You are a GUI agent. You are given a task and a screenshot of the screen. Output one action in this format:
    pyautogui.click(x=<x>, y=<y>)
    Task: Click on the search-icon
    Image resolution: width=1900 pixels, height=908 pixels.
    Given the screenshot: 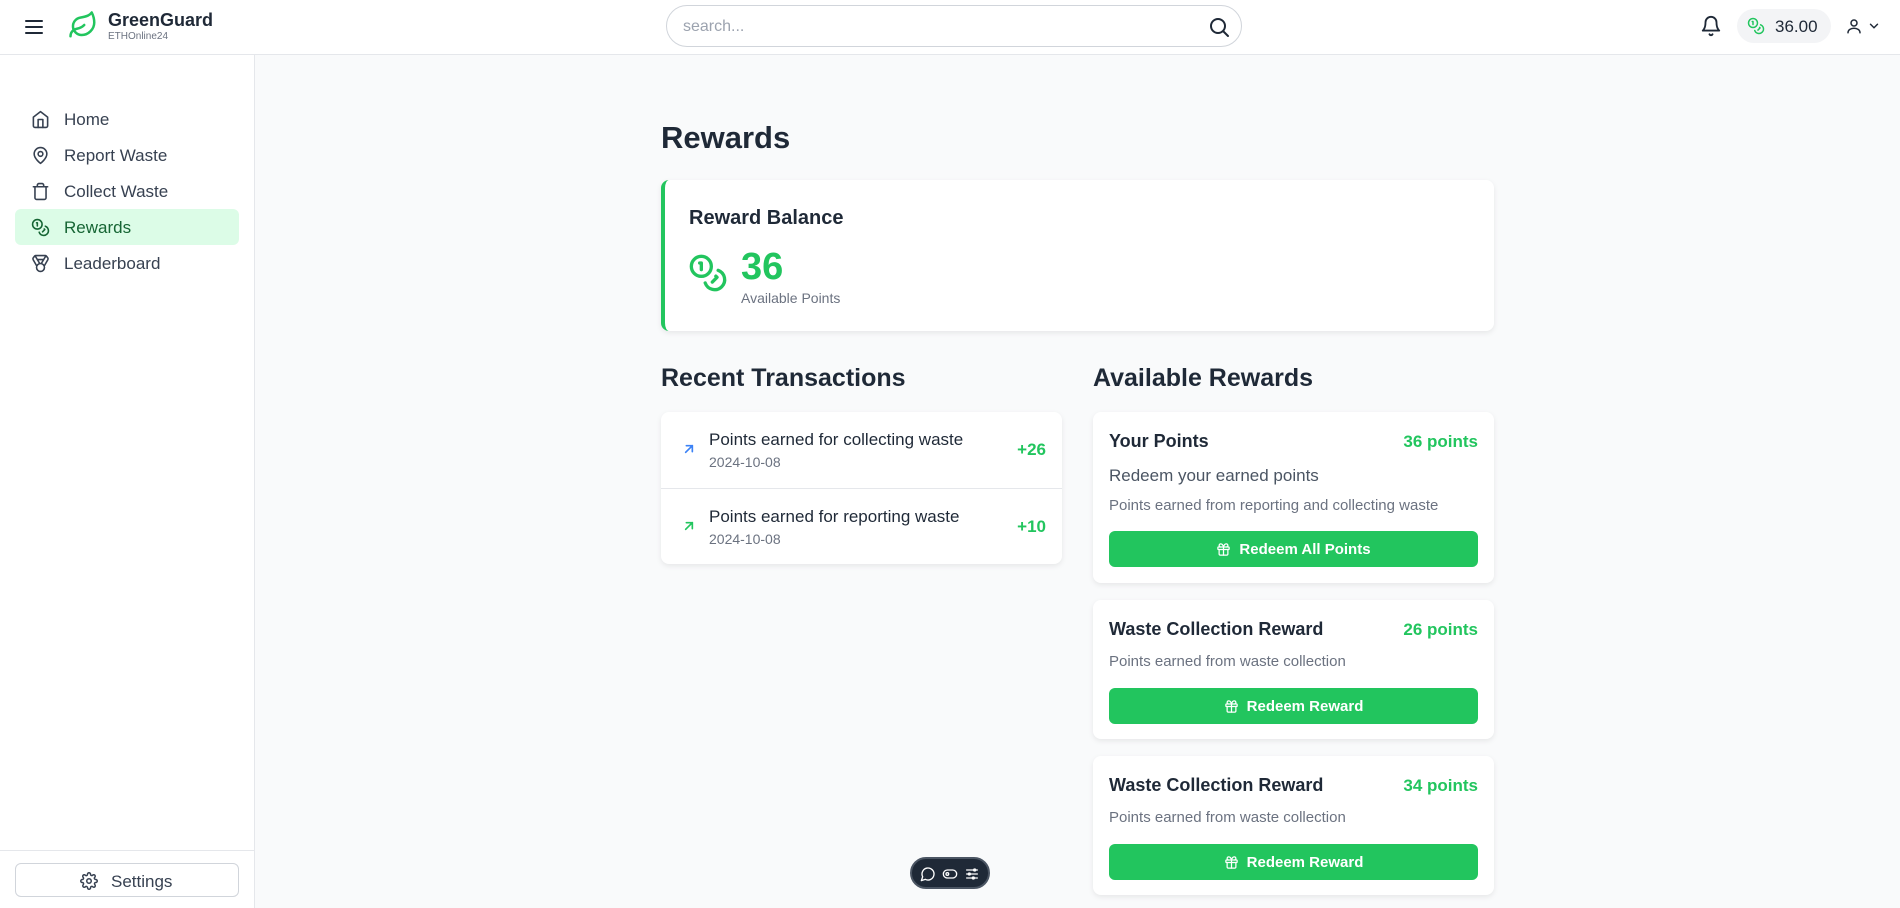 What is the action you would take?
    pyautogui.click(x=1219, y=27)
    